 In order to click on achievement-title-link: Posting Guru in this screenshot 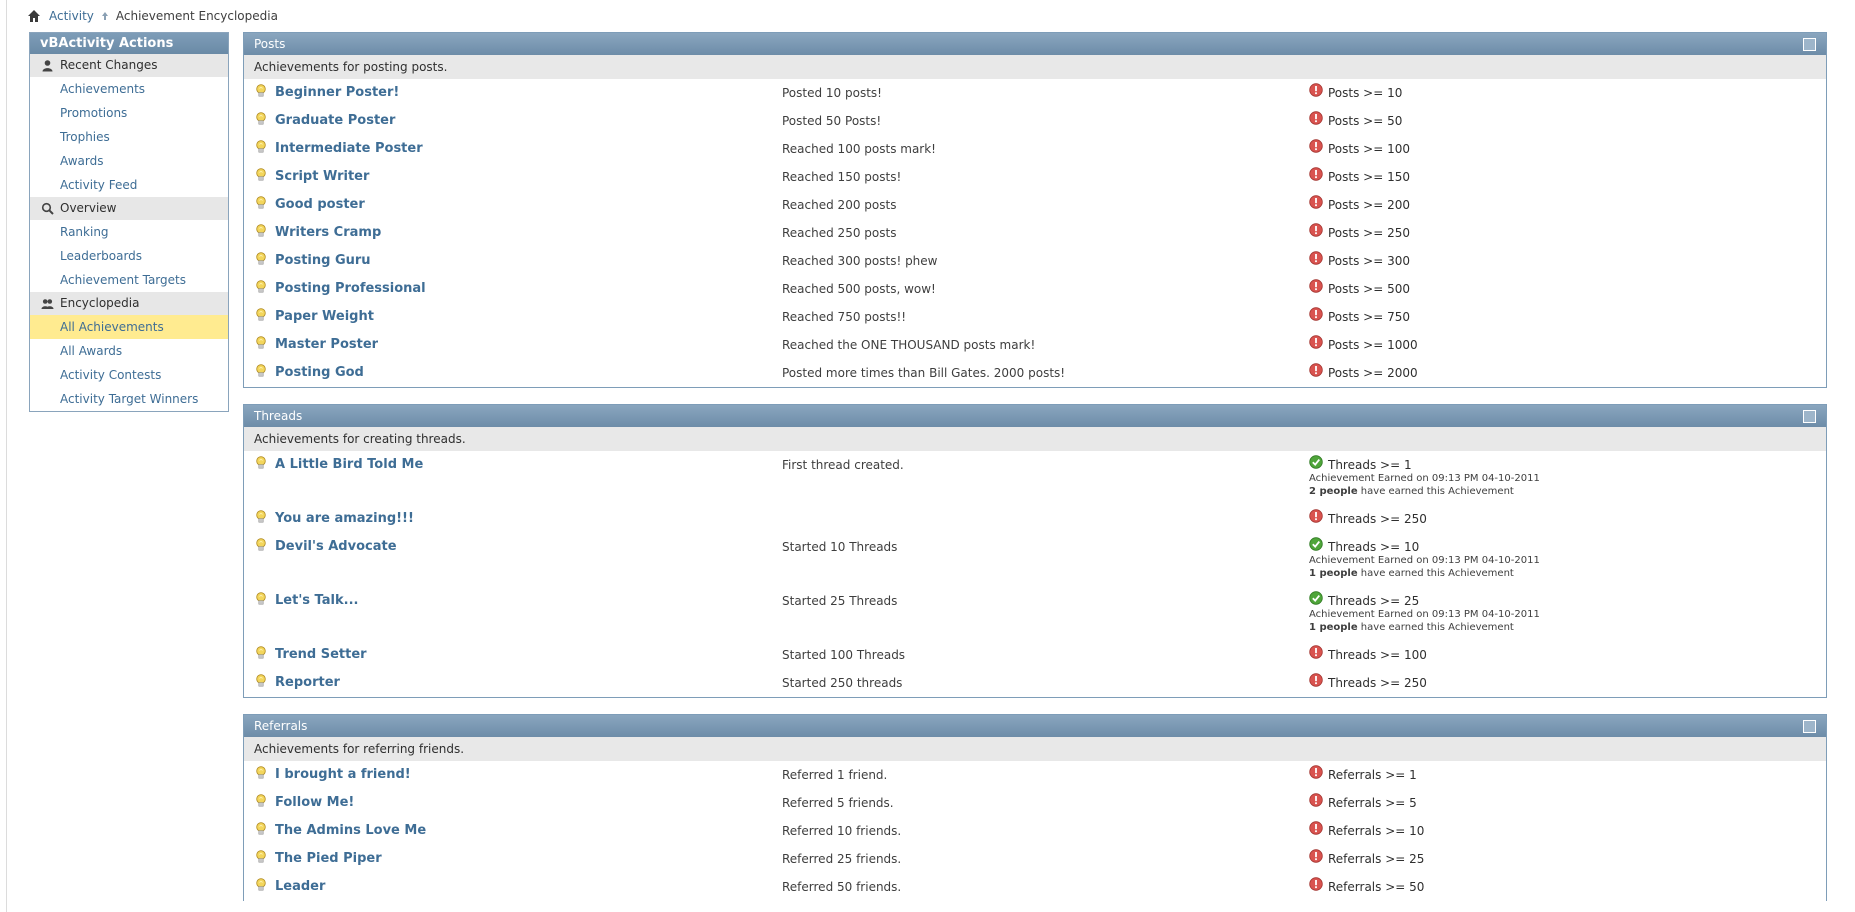, I will do `click(323, 260)`.